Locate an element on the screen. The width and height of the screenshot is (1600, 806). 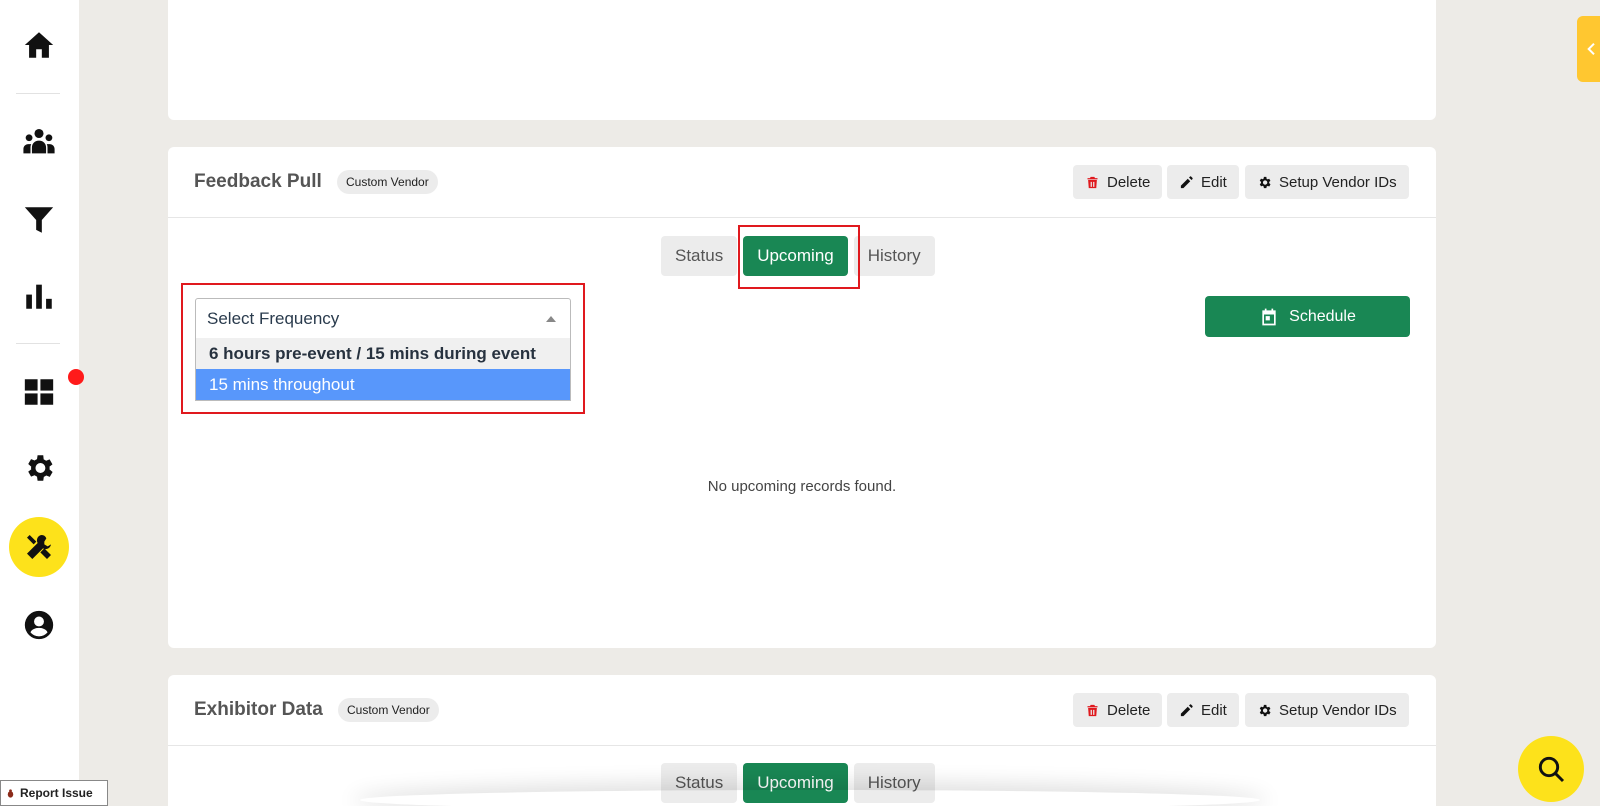
search-icon is located at coordinates (1551, 769).